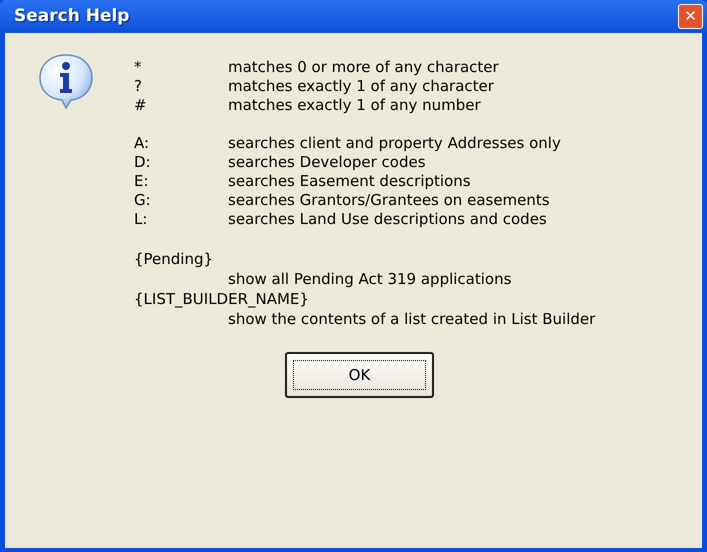  What do you see at coordinates (174, 258) in the screenshot?
I see `special-term: {Pending}` at bounding box center [174, 258].